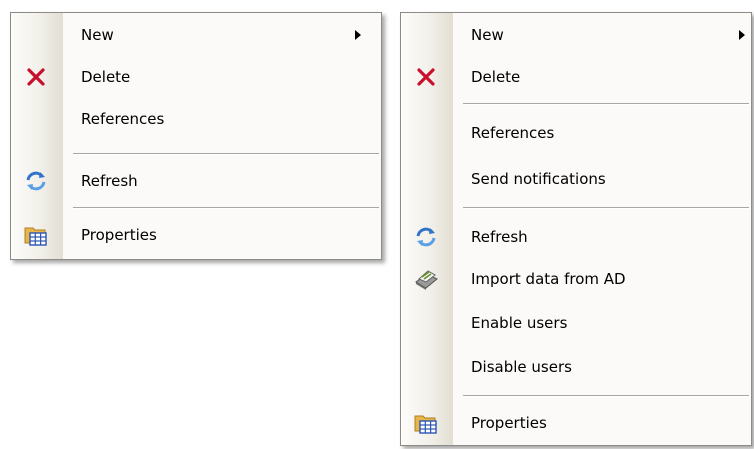 The height and width of the screenshot is (449, 754). I want to click on menu-item-import-data-from-ad: Import data from AD, so click(576, 279).